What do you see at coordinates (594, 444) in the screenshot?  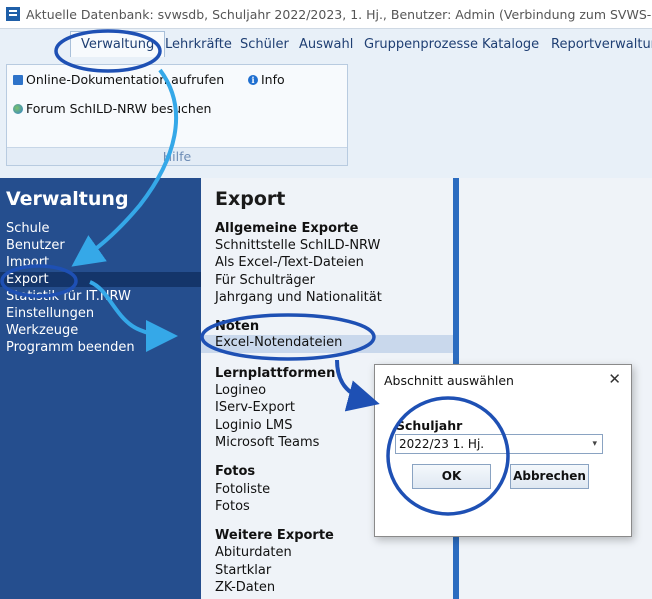 I see `chevron-down-icon: ▾` at bounding box center [594, 444].